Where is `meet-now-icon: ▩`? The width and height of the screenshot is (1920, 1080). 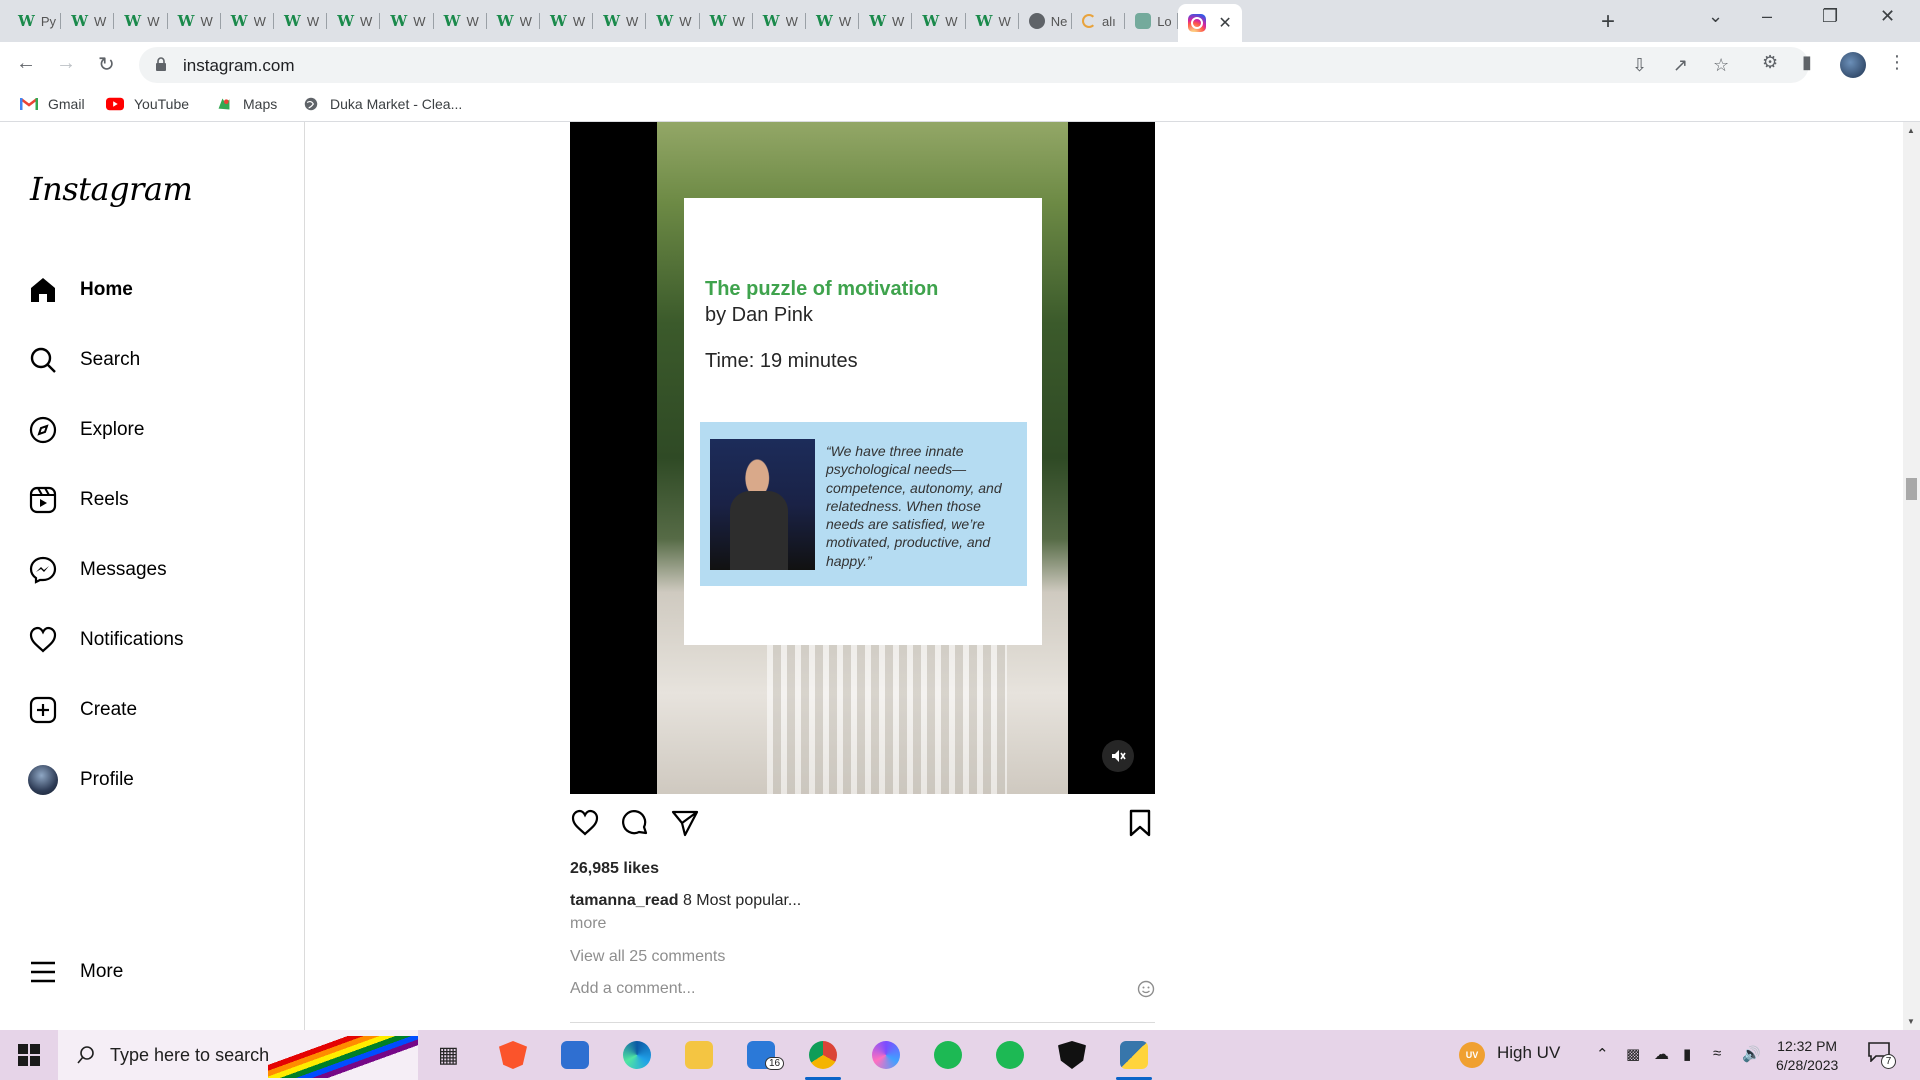 meet-now-icon: ▩ is located at coordinates (1633, 1054).